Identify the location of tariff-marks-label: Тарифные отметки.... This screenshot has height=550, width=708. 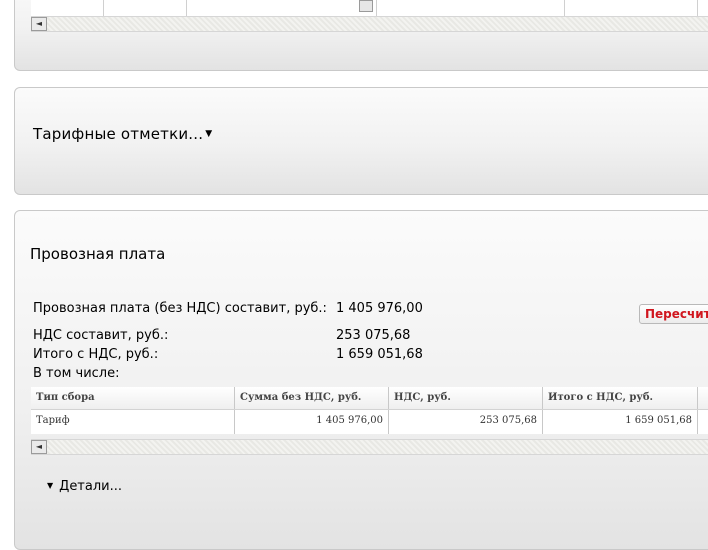
(118, 134).